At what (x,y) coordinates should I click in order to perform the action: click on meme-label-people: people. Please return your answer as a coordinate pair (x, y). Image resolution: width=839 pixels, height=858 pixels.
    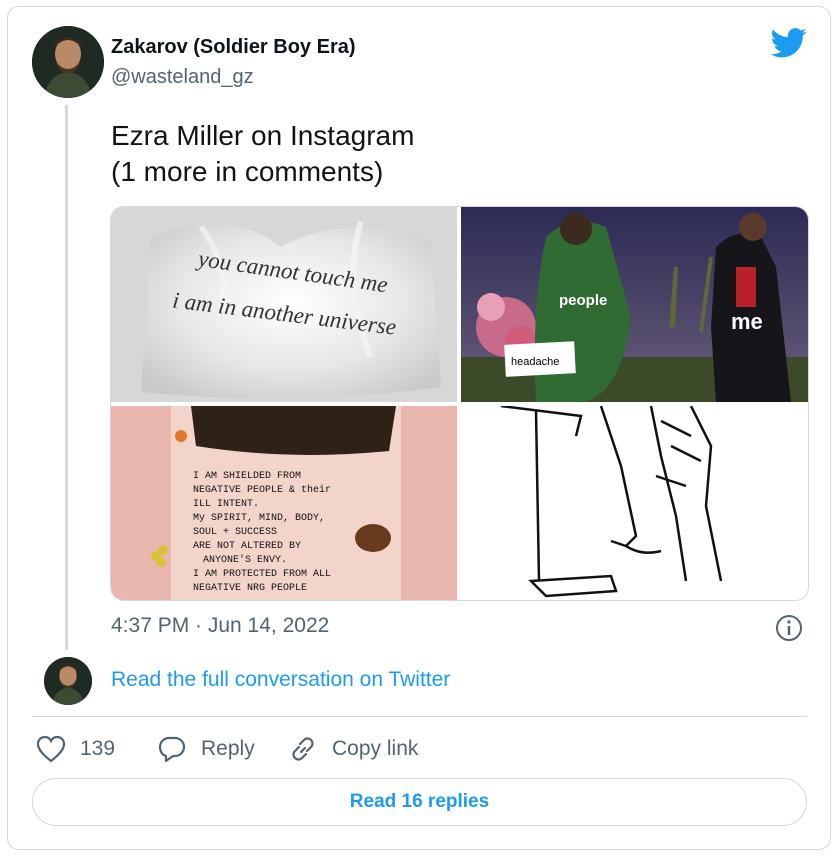
    Looking at the image, I should click on (583, 300).